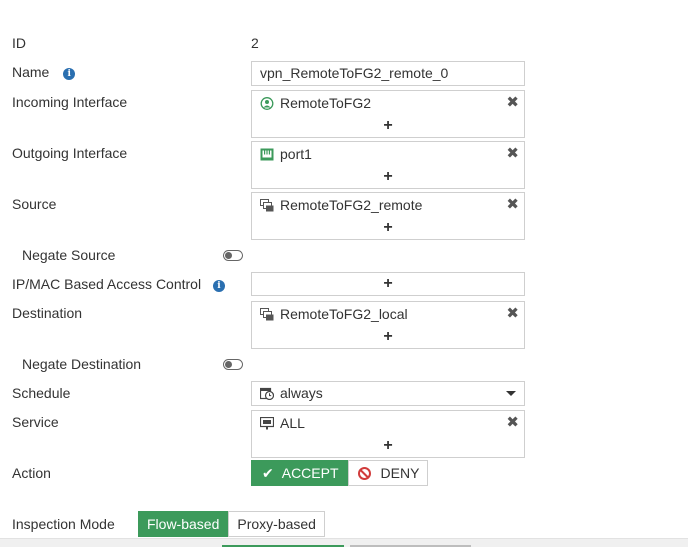 The height and width of the screenshot is (547, 688). I want to click on negate-destination-label: Negate Destination, so click(82, 364).